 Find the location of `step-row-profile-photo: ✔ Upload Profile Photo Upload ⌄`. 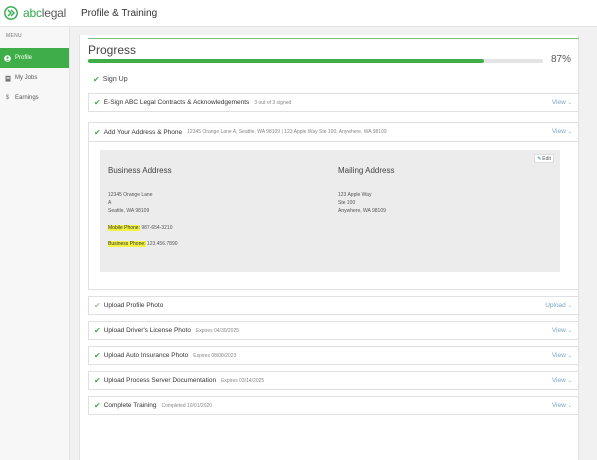

step-row-profile-photo: ✔ Upload Profile Photo Upload ⌄ is located at coordinates (333, 305).